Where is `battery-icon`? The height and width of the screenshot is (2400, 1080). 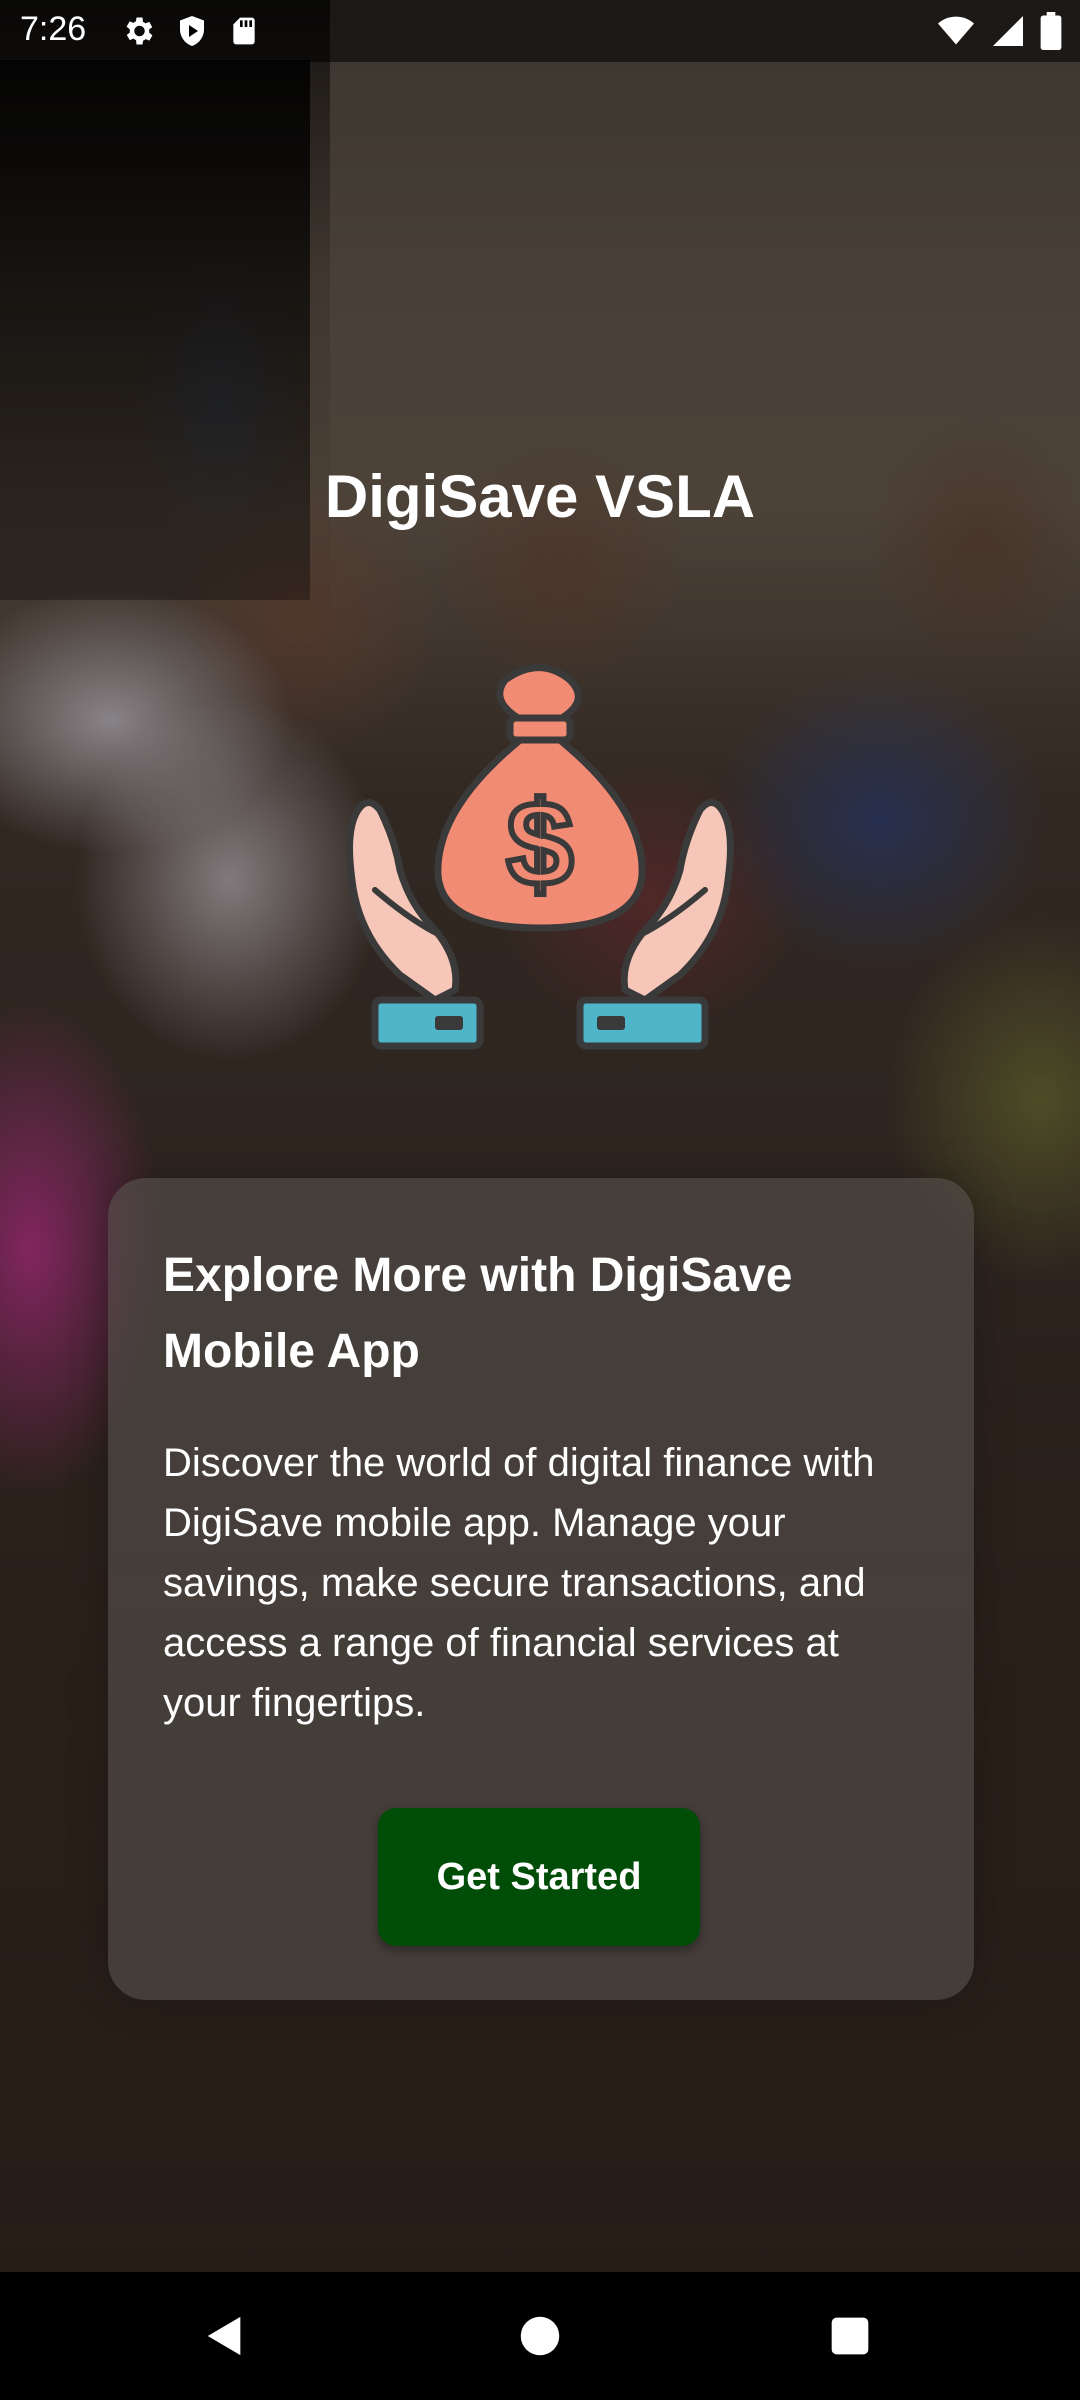 battery-icon is located at coordinates (1051, 31).